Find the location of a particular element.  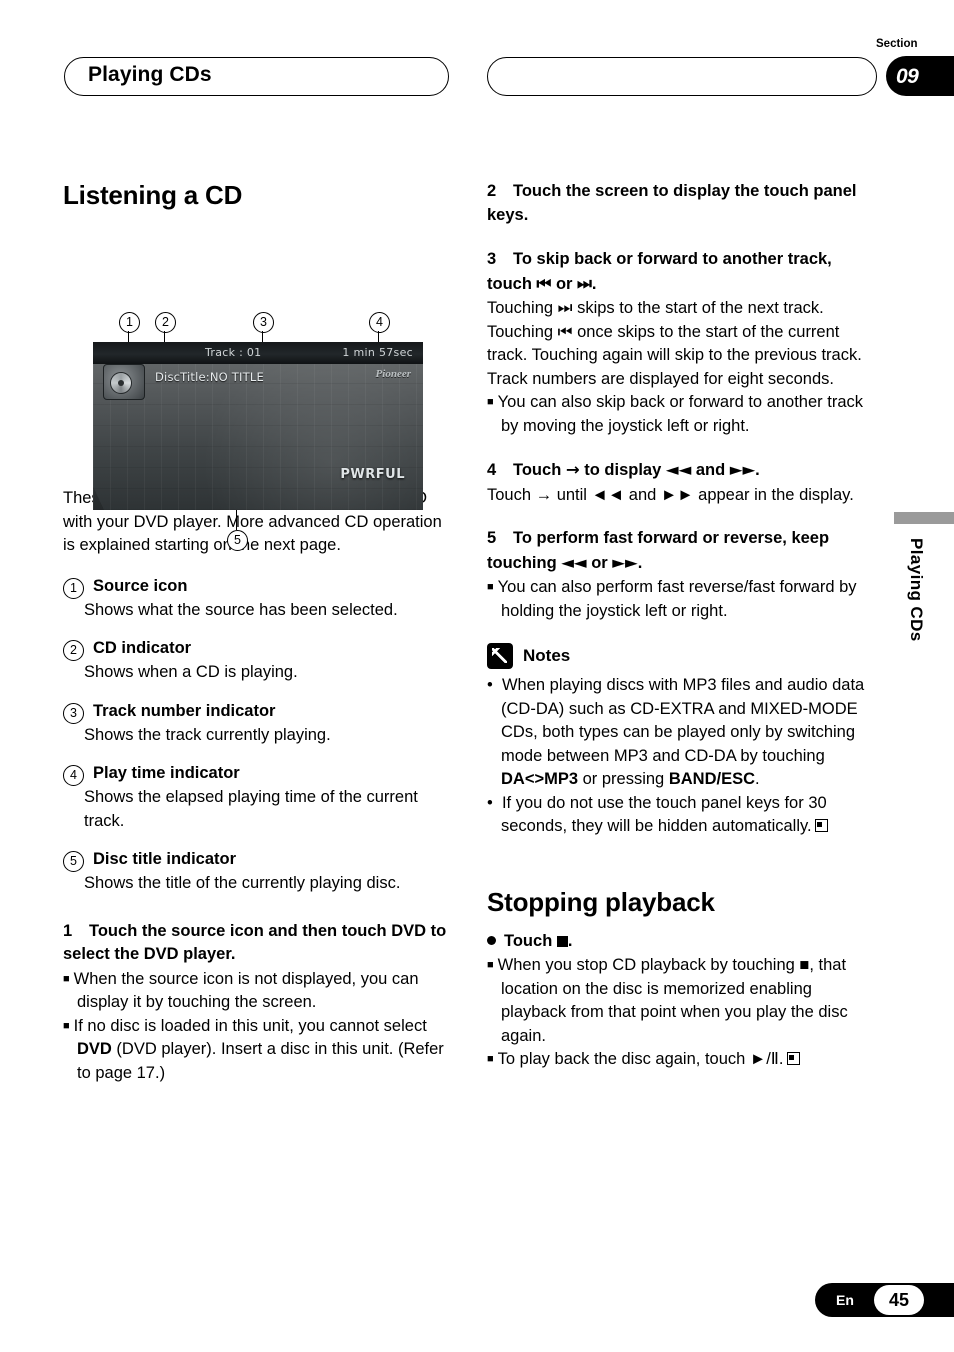

step-3-text-b: . is located at coordinates (594, 283).